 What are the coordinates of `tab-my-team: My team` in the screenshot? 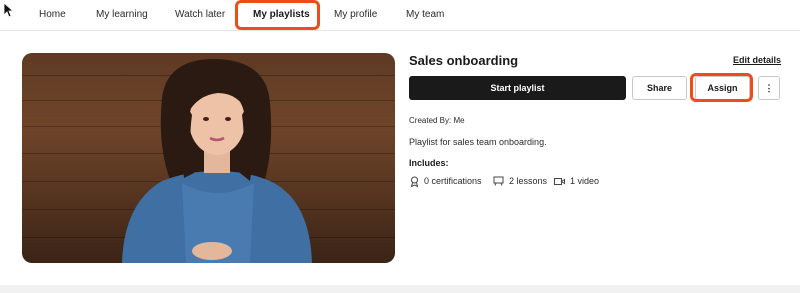 It's located at (425, 15).